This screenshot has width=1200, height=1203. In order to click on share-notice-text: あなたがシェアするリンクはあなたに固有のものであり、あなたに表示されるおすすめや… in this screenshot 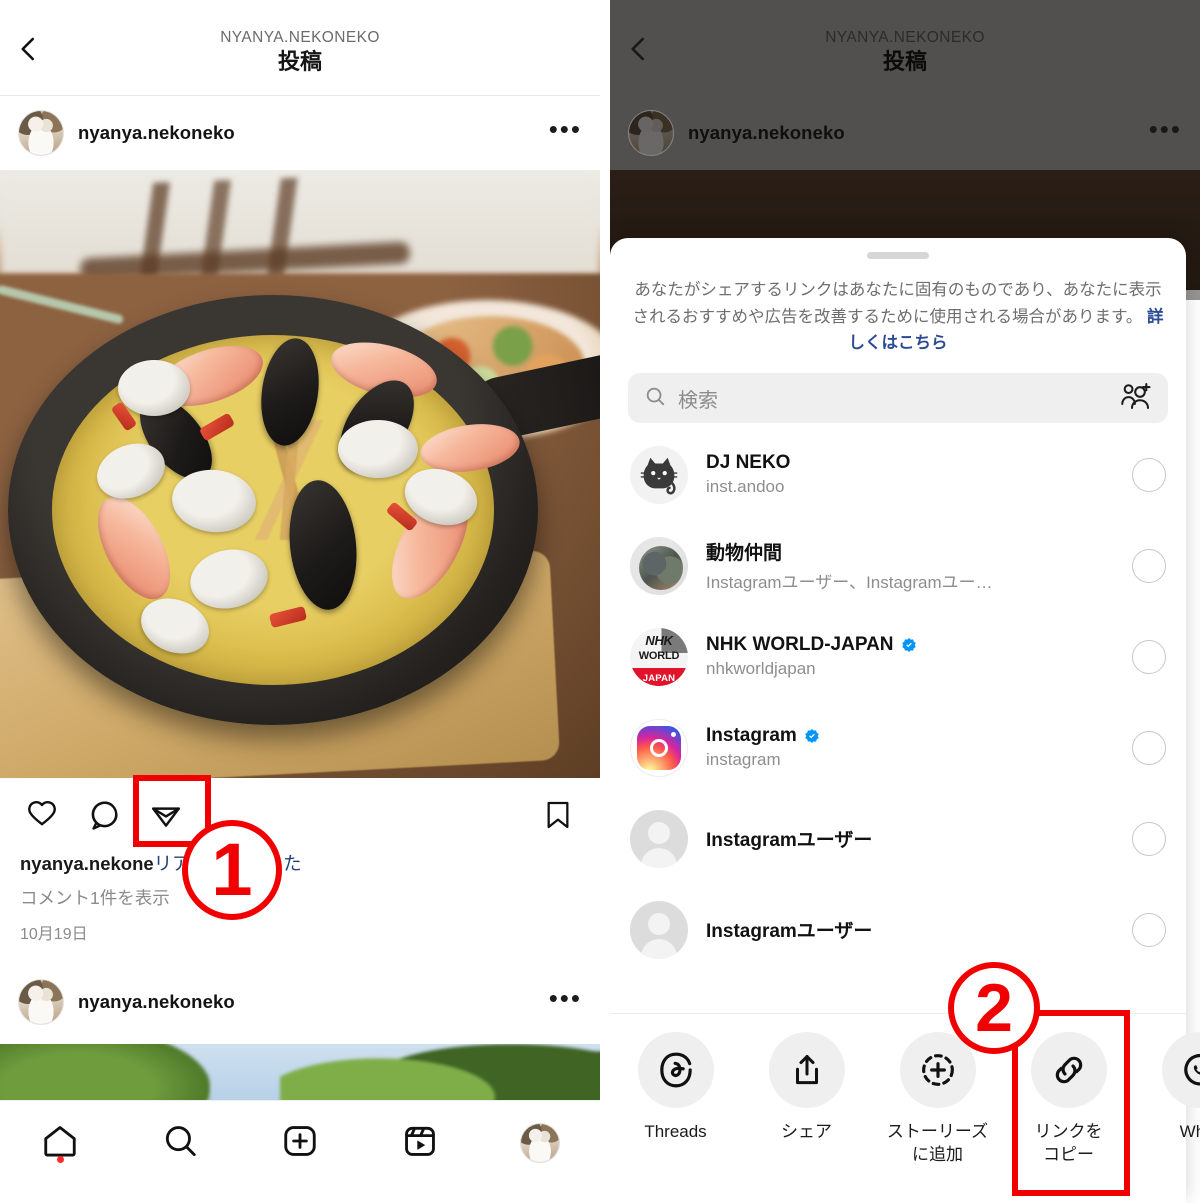, I will do `click(897, 303)`.